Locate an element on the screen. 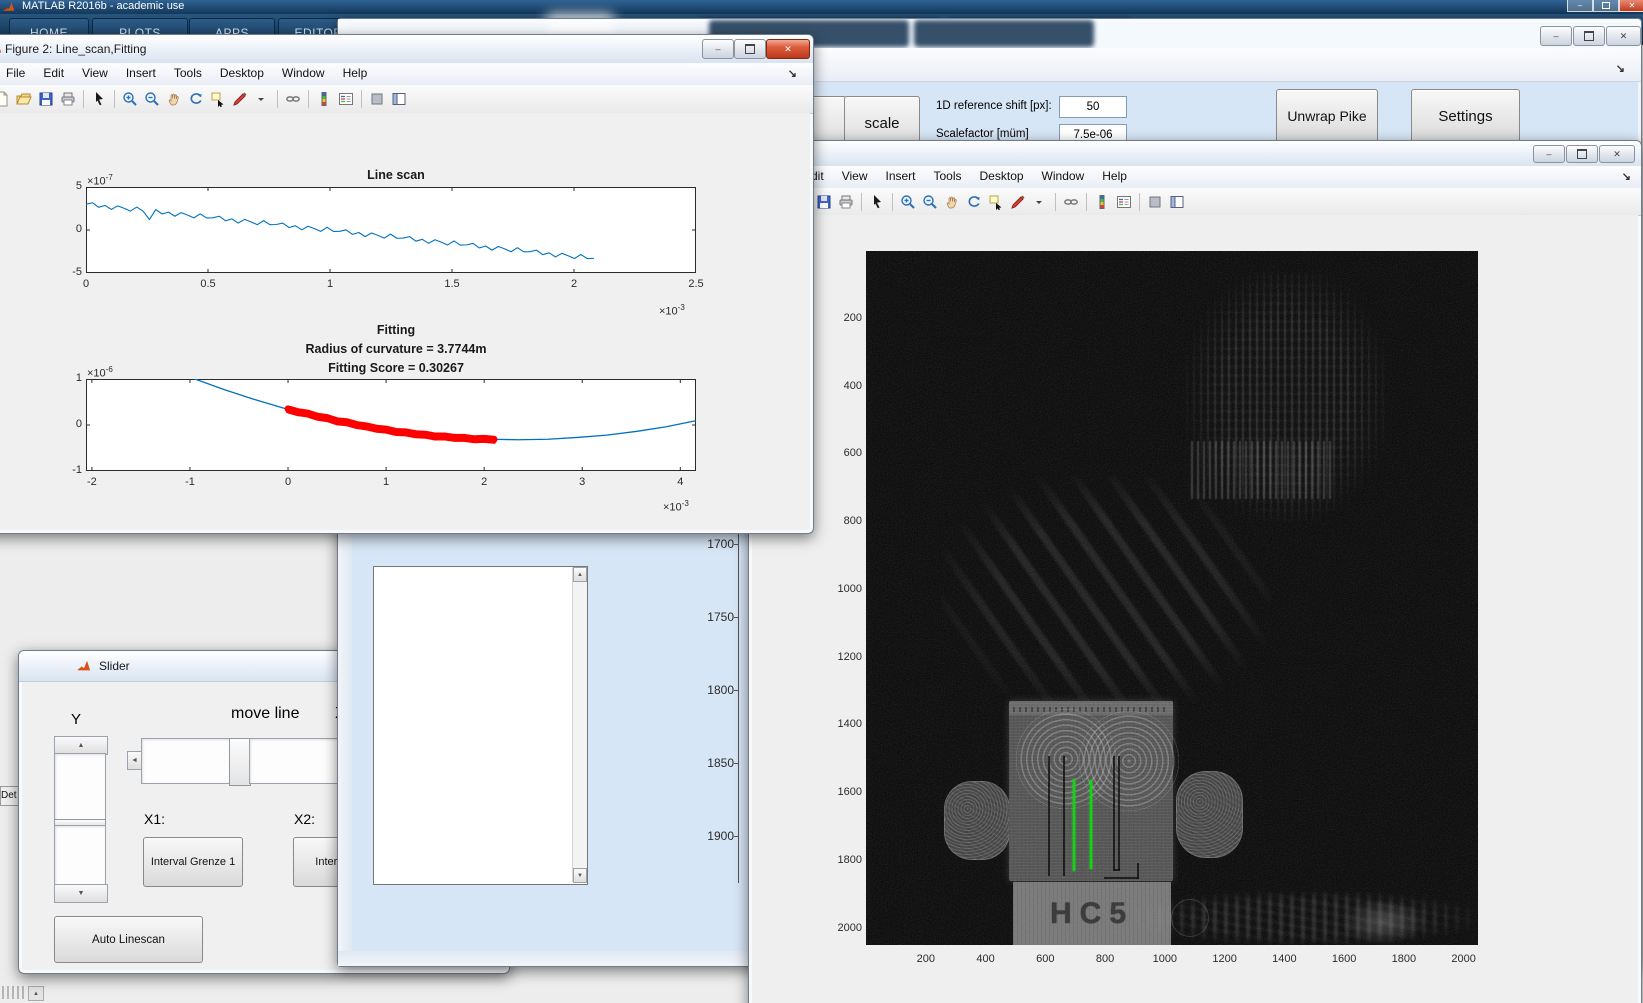 Image resolution: width=1643 pixels, height=1003 pixels. matlab-minimize-button: – is located at coordinates (1580, 6).